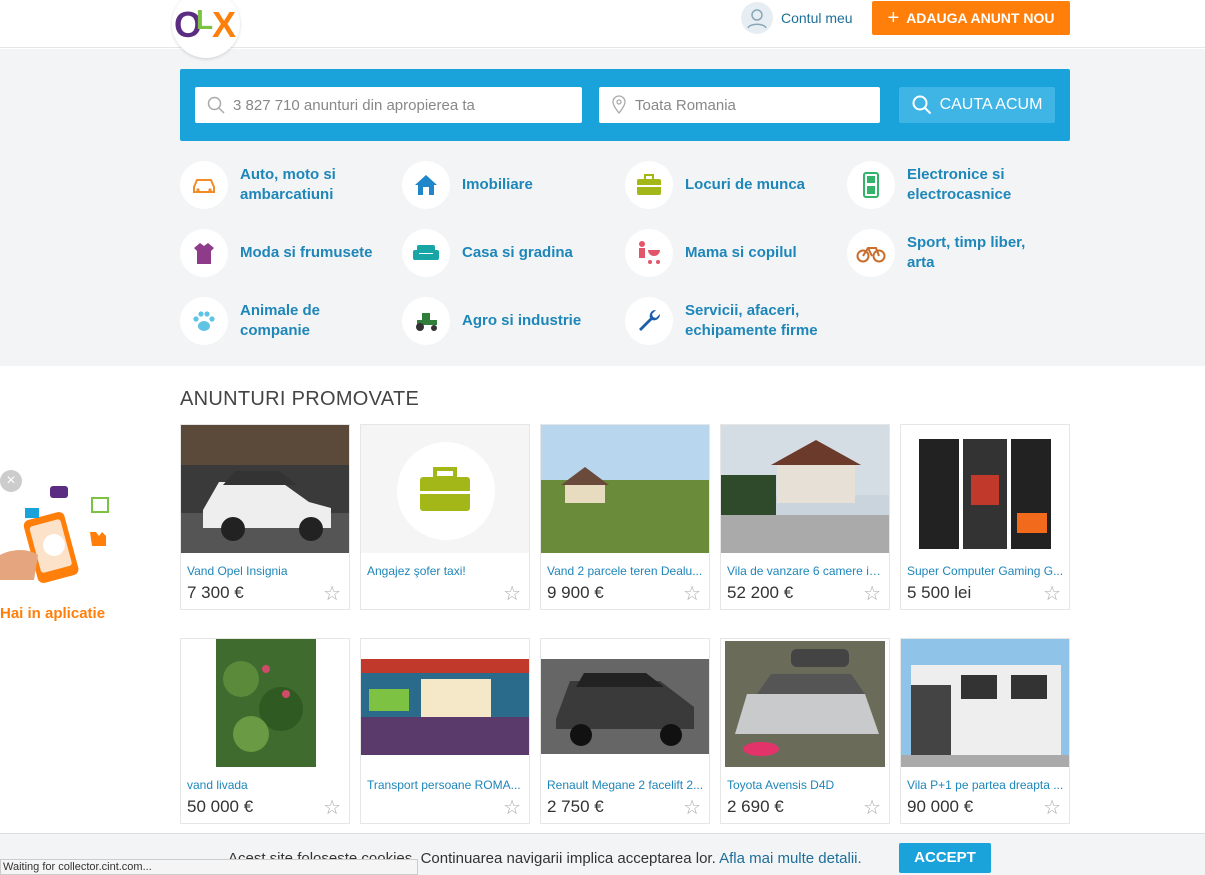 Image resolution: width=1205 pixels, height=875 pixels. Describe the element at coordinates (445, 731) in the screenshot. I see `listing-card: Transport persoane ROMA... ☆` at that location.